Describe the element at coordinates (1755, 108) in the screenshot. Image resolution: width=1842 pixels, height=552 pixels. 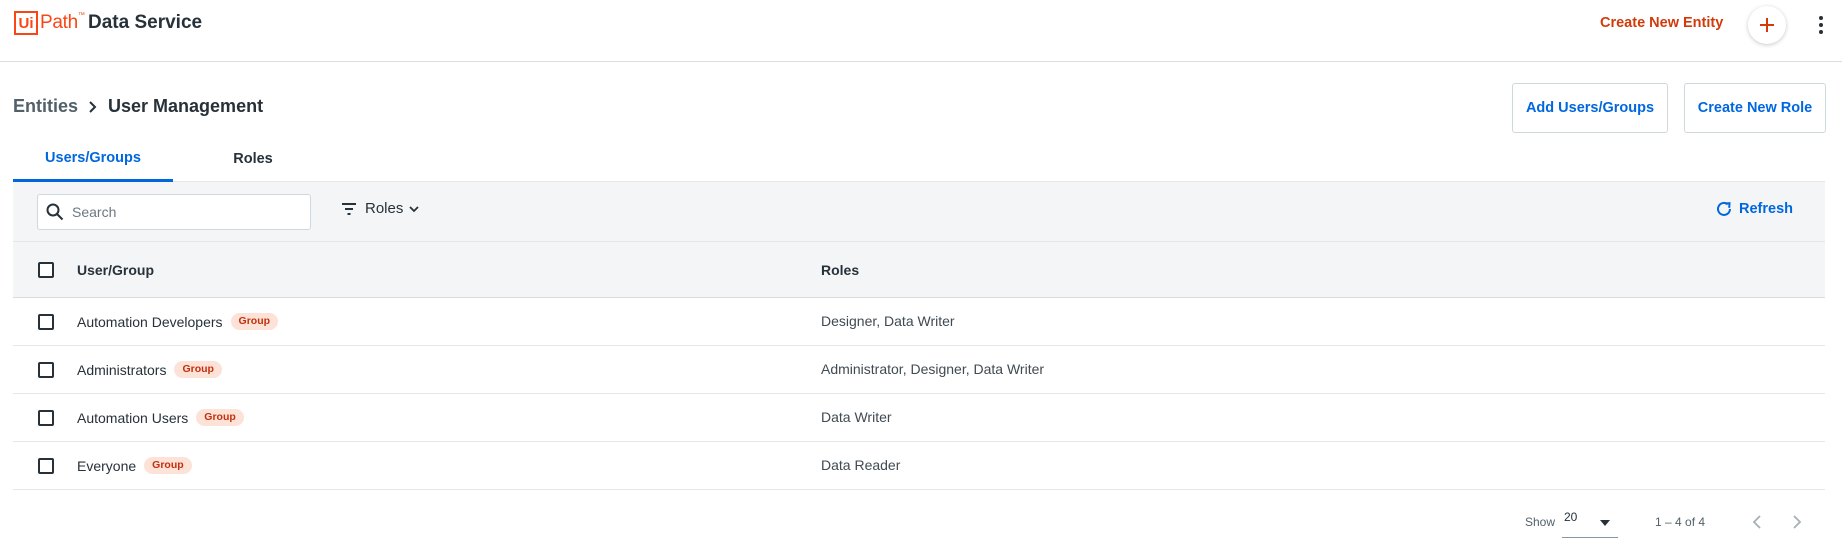
I see `create-new-role-button: Create New Role` at that location.